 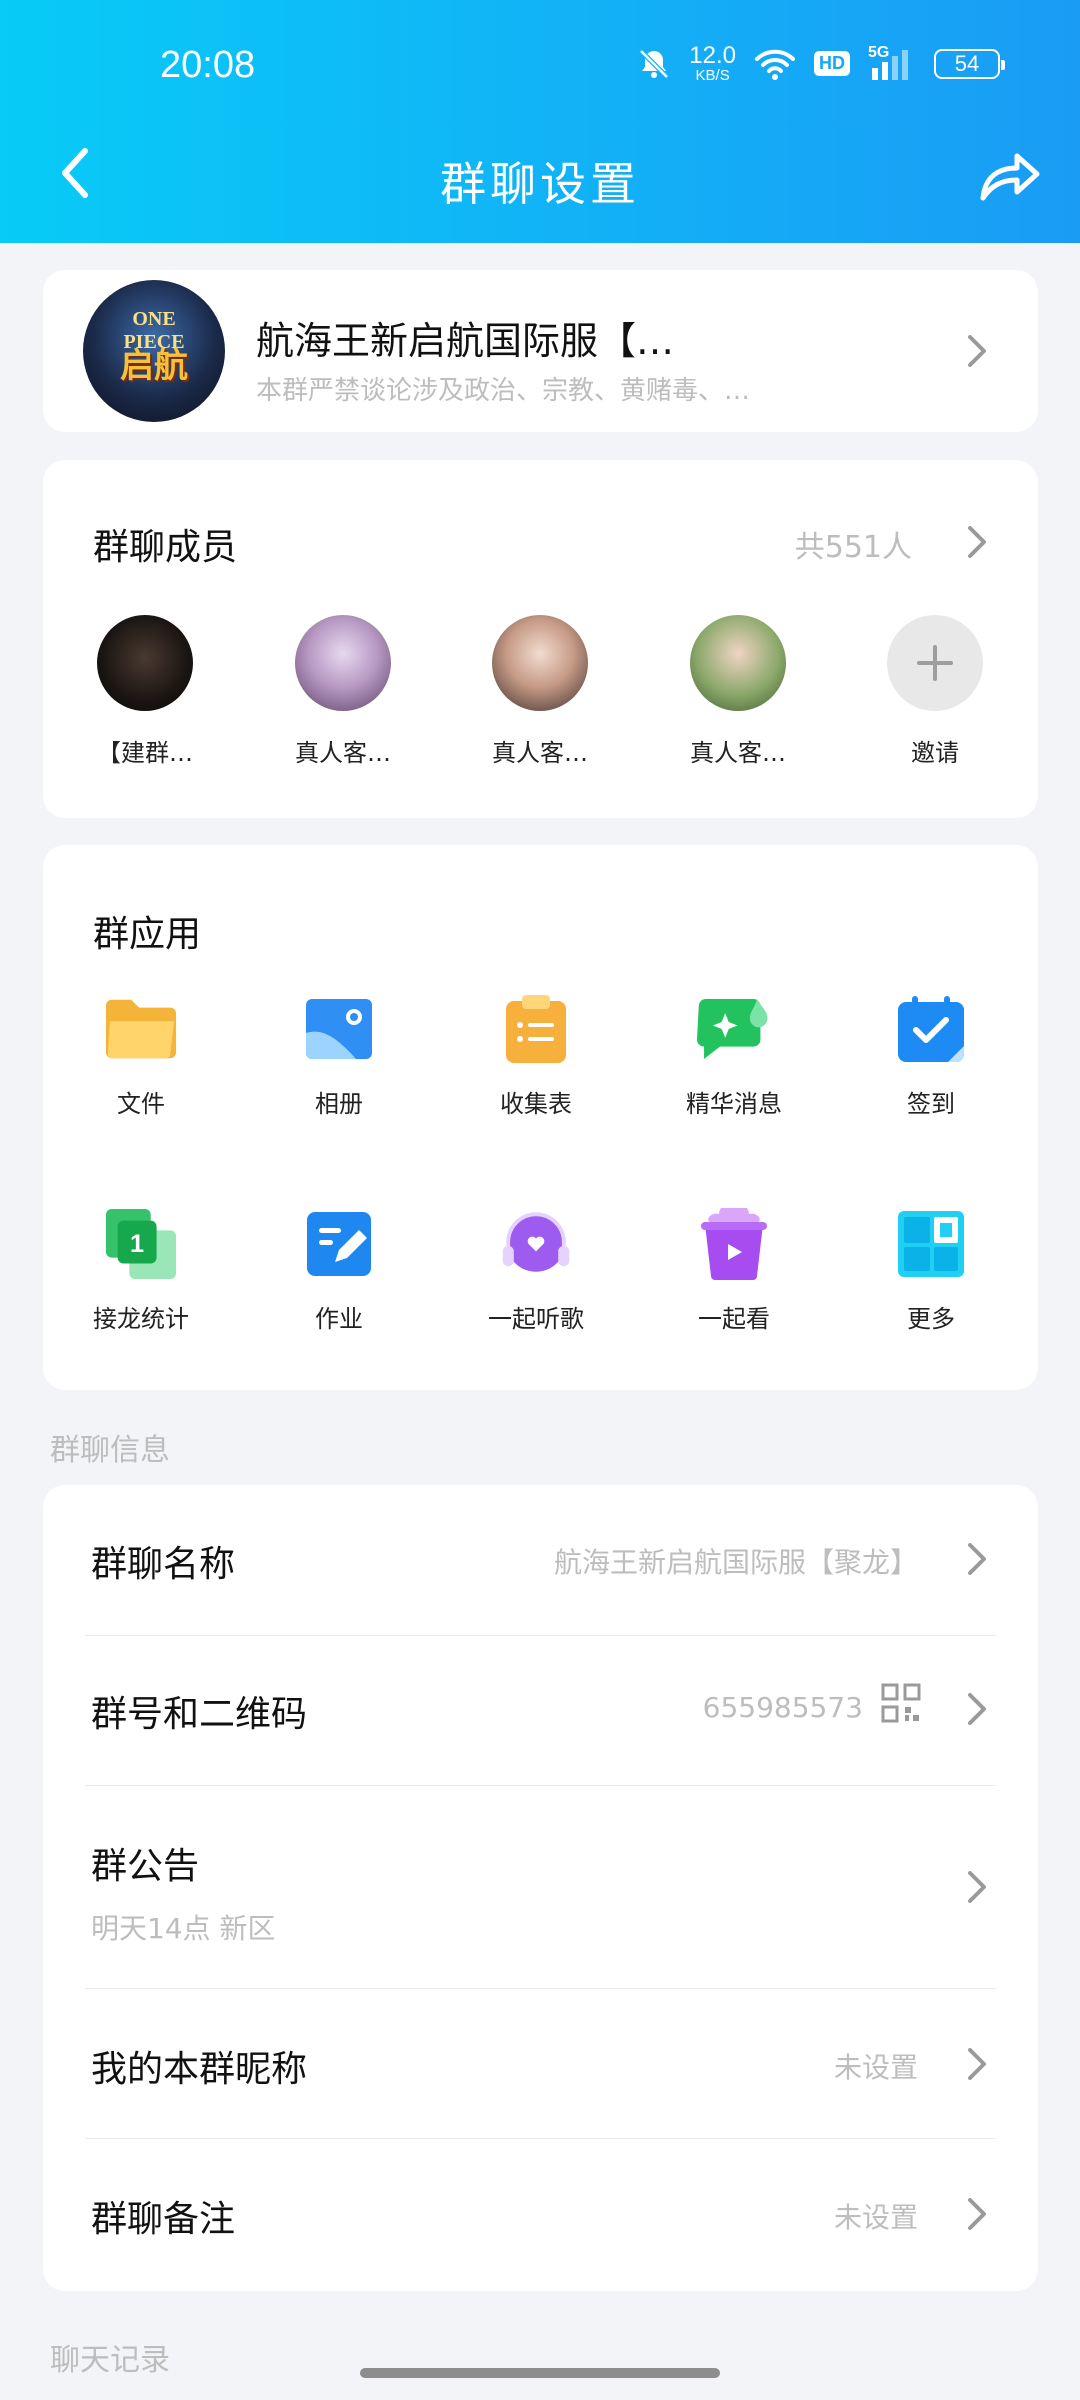 What do you see at coordinates (339, 1244) in the screenshot?
I see `homework-icon` at bounding box center [339, 1244].